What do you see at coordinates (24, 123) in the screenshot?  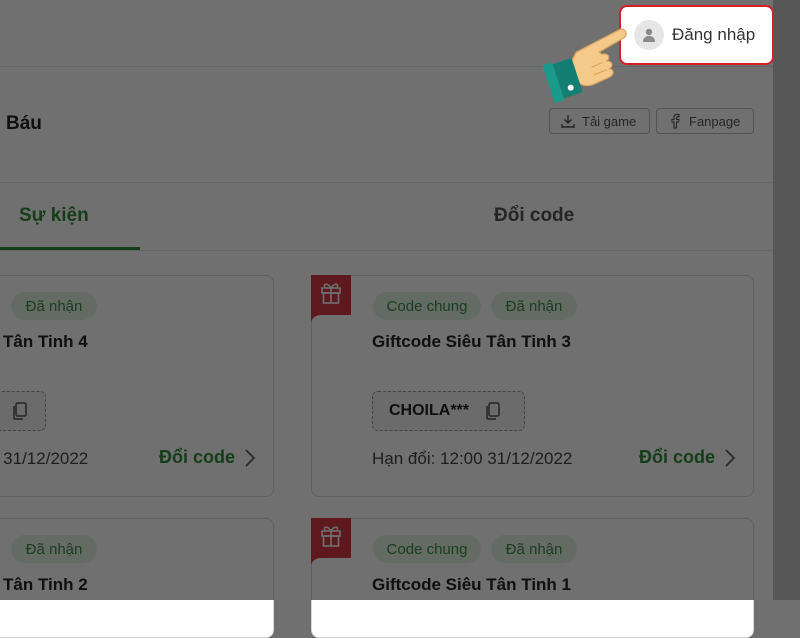 I see `game-title: Báu` at bounding box center [24, 123].